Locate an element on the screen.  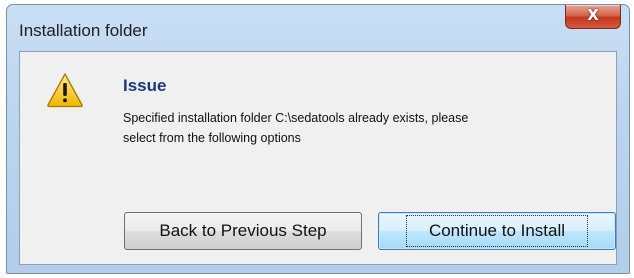
close-icon: X is located at coordinates (593, 15).